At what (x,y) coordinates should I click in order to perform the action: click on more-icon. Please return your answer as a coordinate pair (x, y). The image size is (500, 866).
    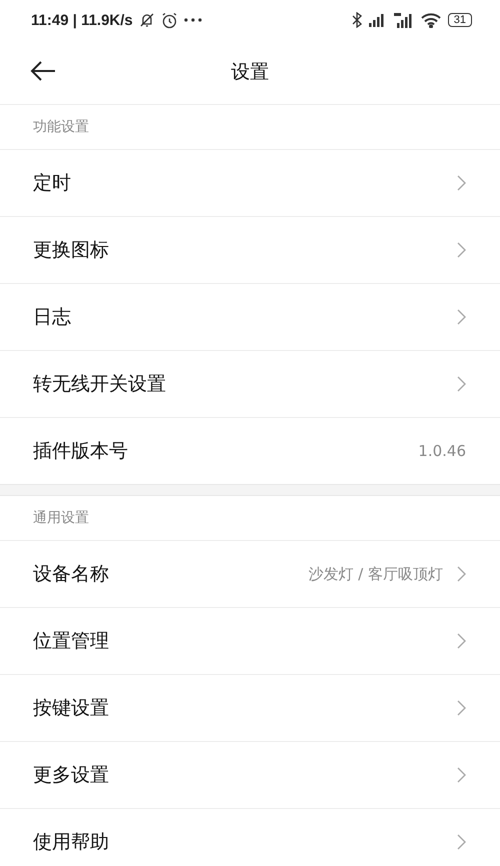
    Looking at the image, I should click on (193, 20).